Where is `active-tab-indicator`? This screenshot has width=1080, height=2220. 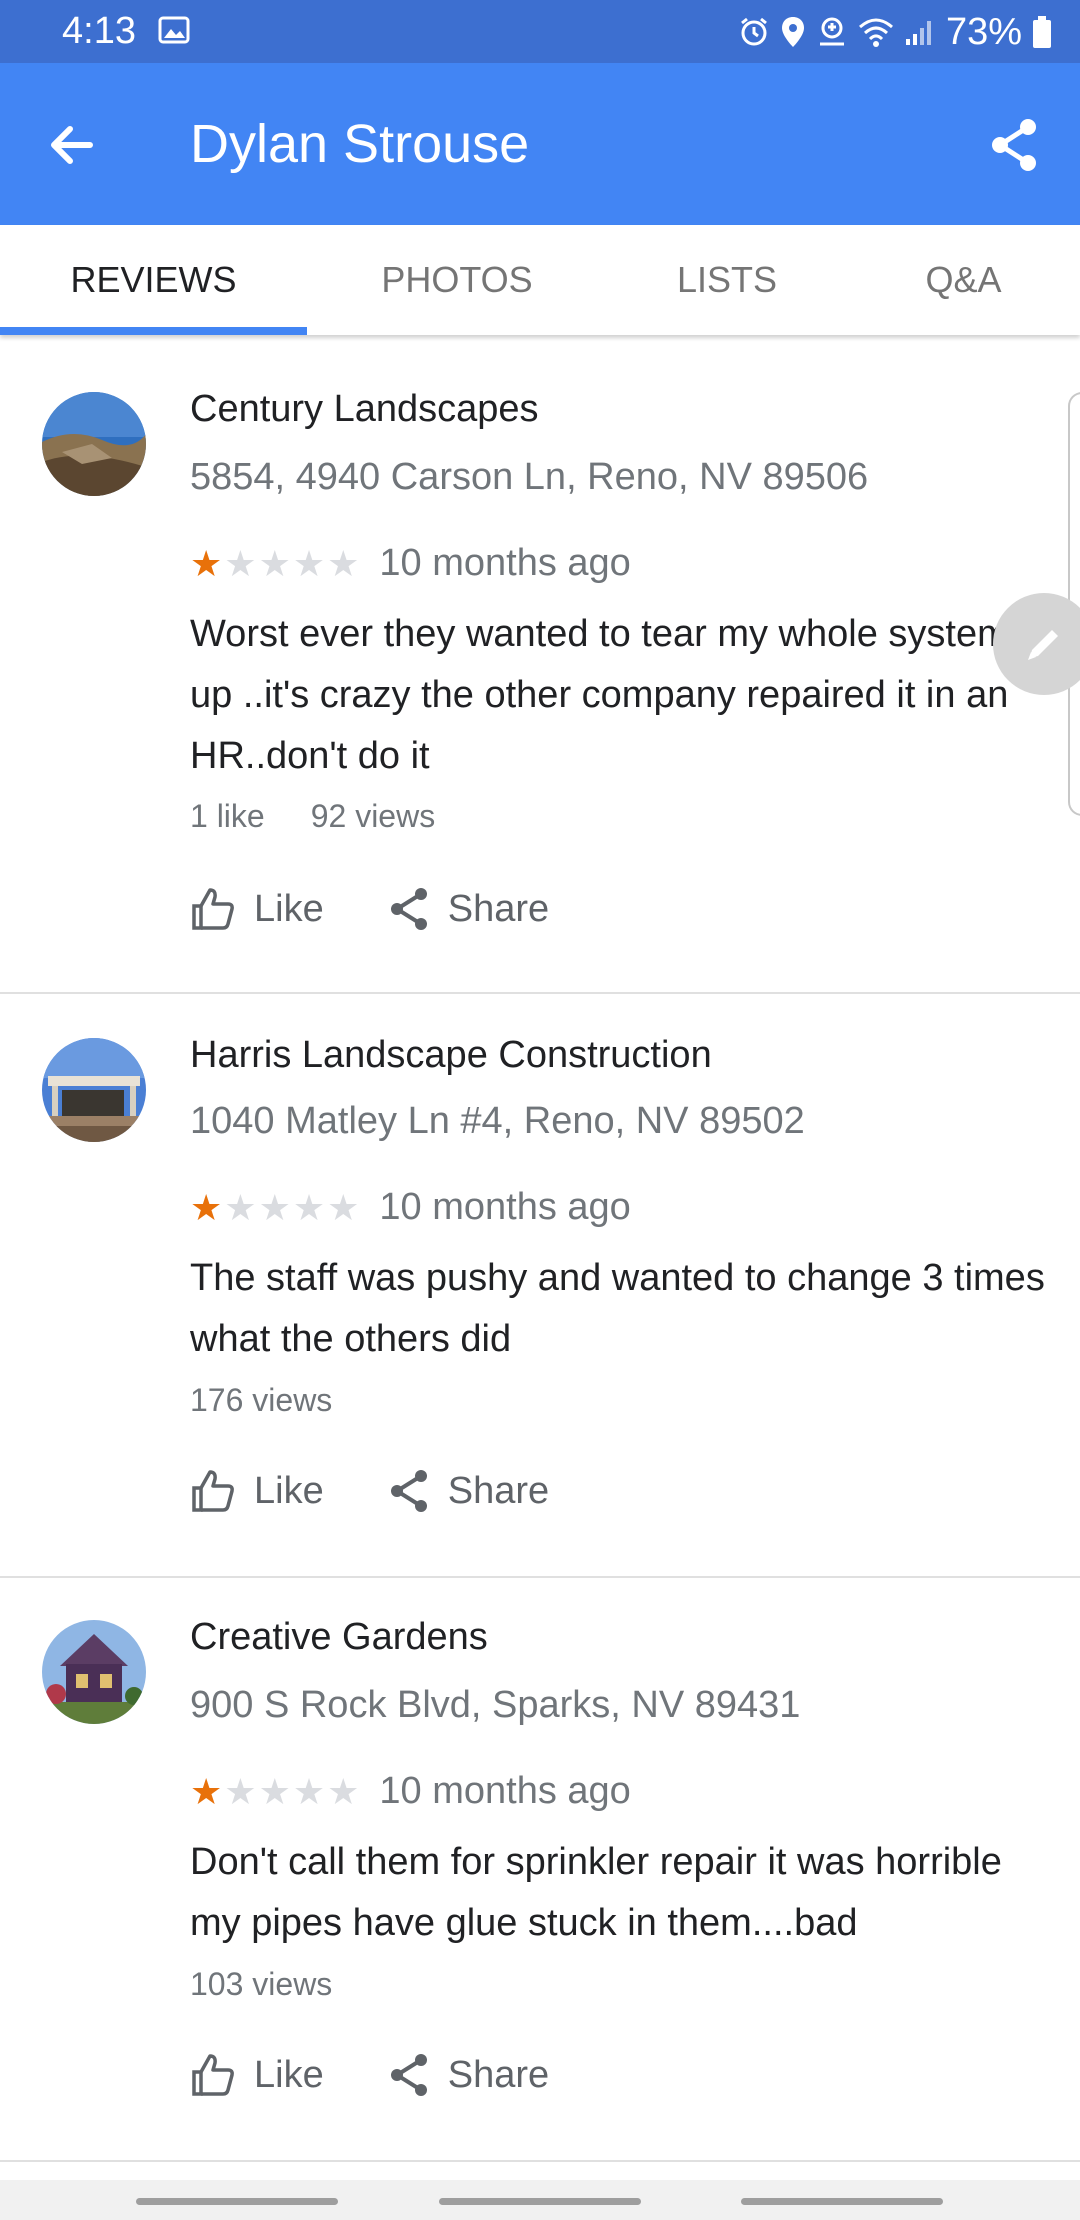 active-tab-indicator is located at coordinates (153, 331).